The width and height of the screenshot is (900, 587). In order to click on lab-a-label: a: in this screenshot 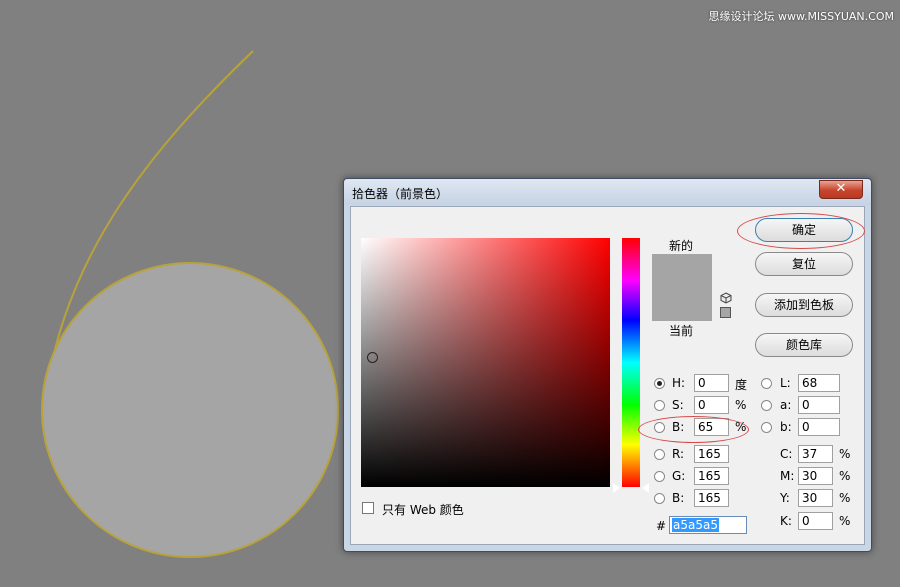, I will do `click(786, 405)`.